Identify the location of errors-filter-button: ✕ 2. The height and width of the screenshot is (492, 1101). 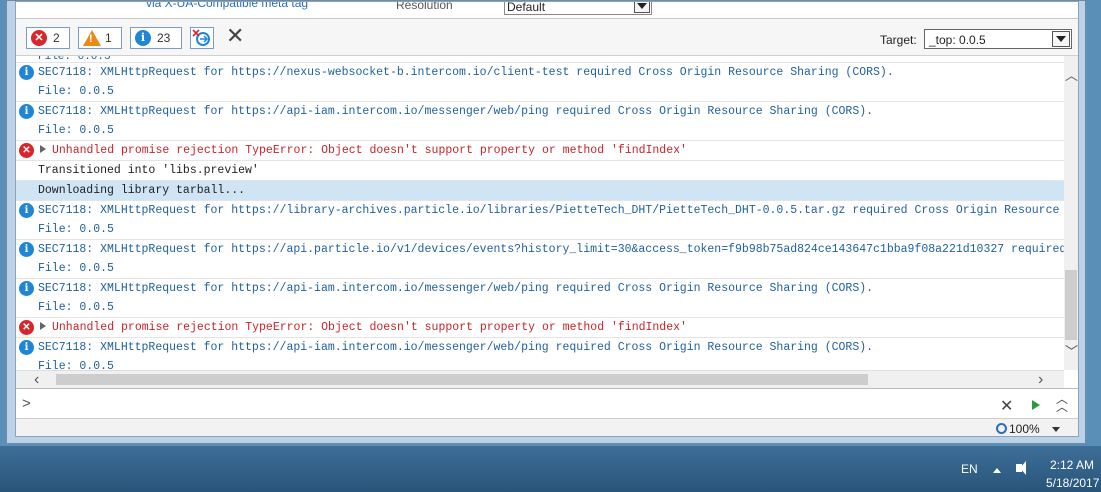
(48, 38).